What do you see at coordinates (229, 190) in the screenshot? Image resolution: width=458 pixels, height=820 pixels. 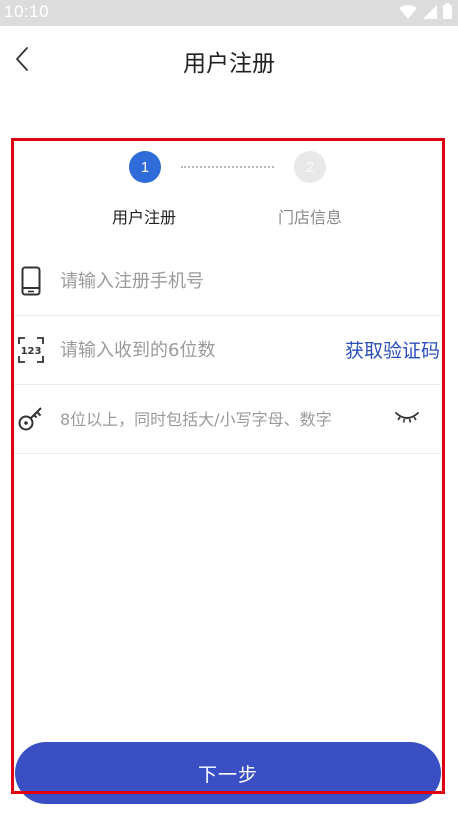 I see `registration-stepper: 1 2 用户注册 门店信息` at bounding box center [229, 190].